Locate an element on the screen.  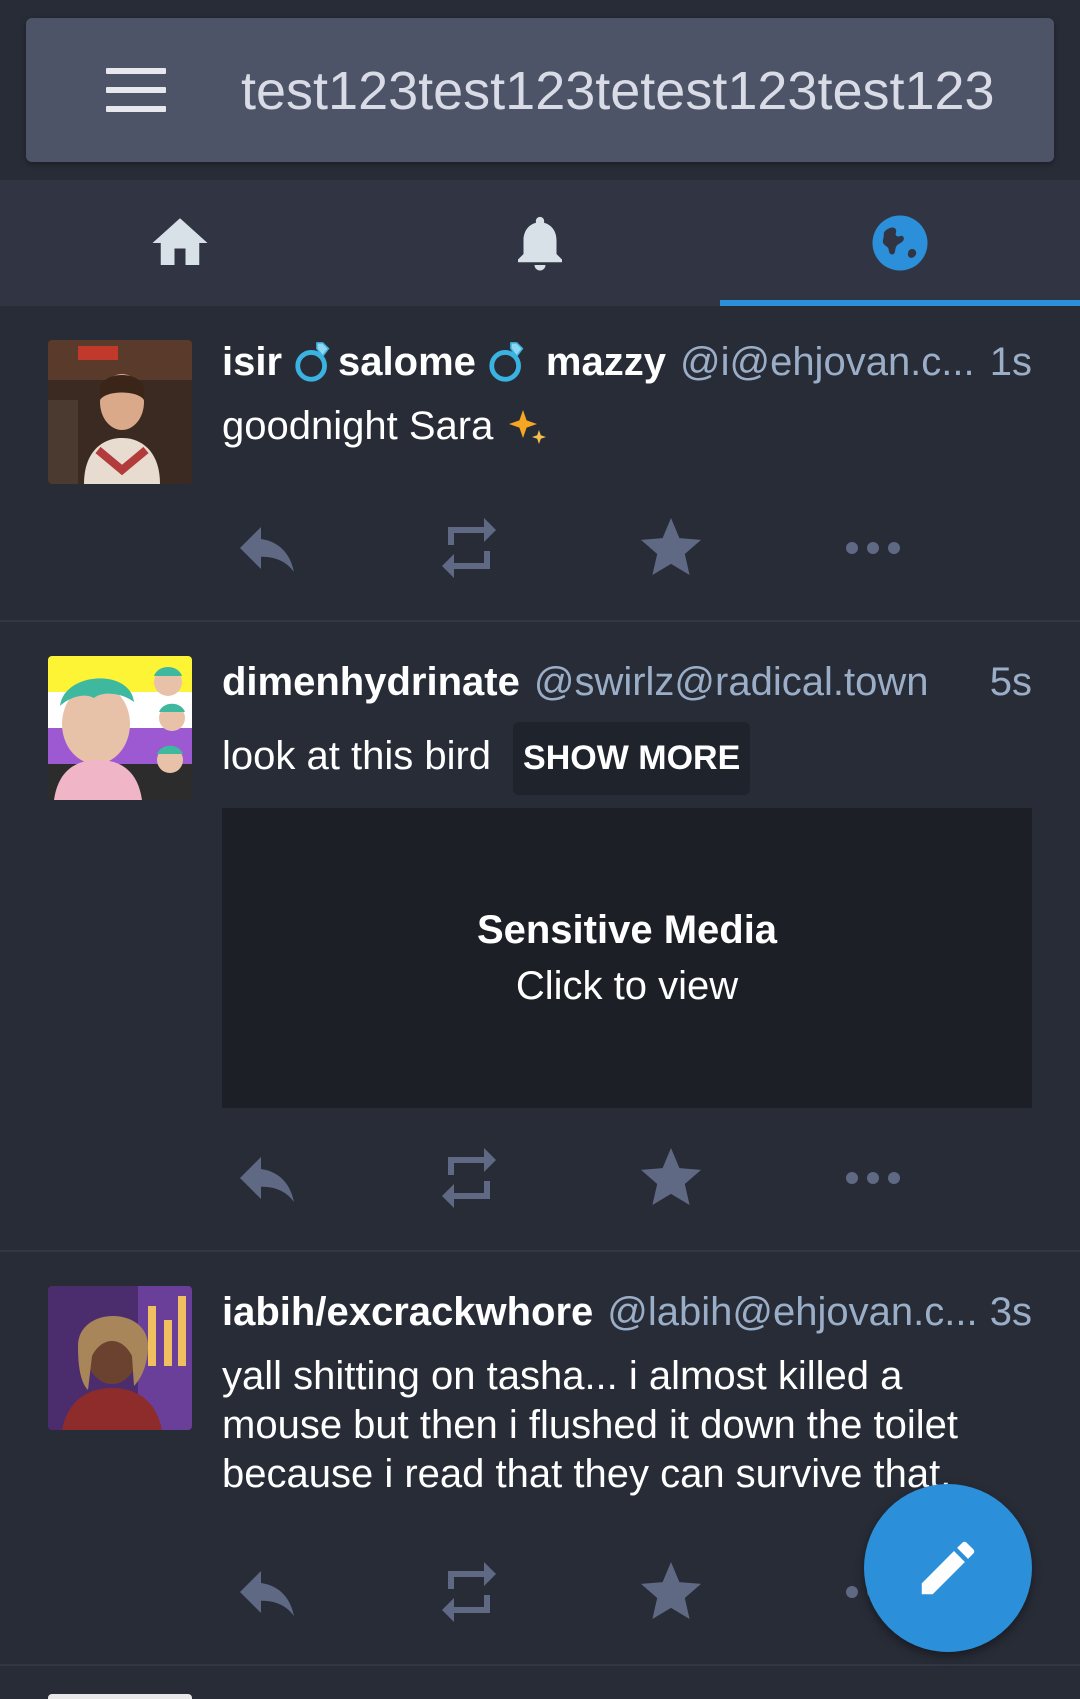
tab-notifications is located at coordinates (540, 243).